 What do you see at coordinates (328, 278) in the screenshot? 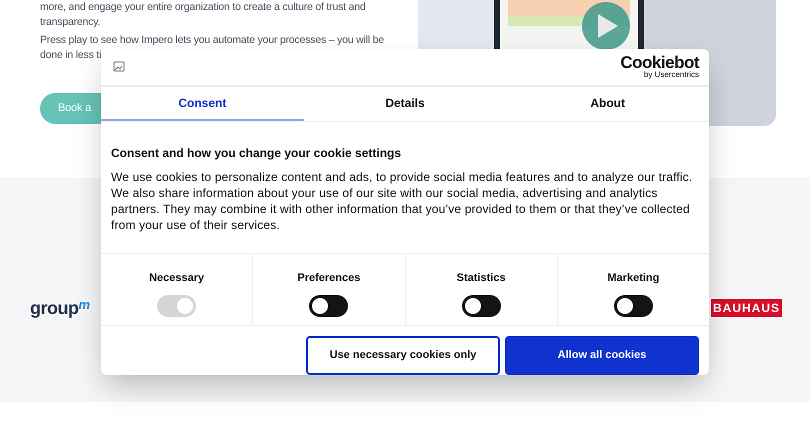
I see `toggle-label: Preferences` at bounding box center [328, 278].